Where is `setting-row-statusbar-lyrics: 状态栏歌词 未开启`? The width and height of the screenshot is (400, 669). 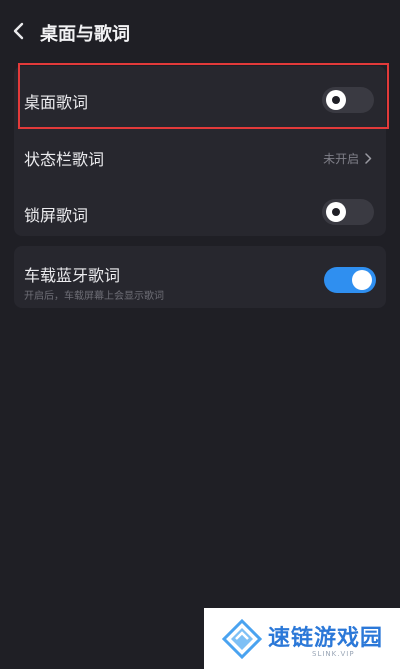
setting-row-statusbar-lyrics: 状态栏歌词 未开启 is located at coordinates (200, 156).